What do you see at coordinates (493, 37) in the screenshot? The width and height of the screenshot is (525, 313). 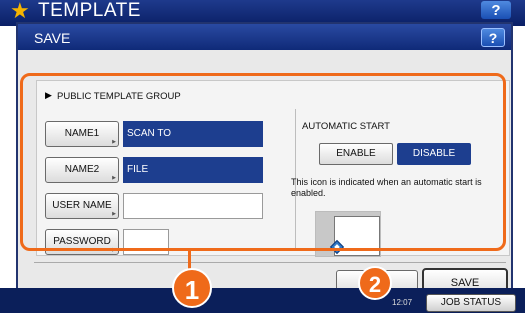 I see `dialog-help-button: ?` at bounding box center [493, 37].